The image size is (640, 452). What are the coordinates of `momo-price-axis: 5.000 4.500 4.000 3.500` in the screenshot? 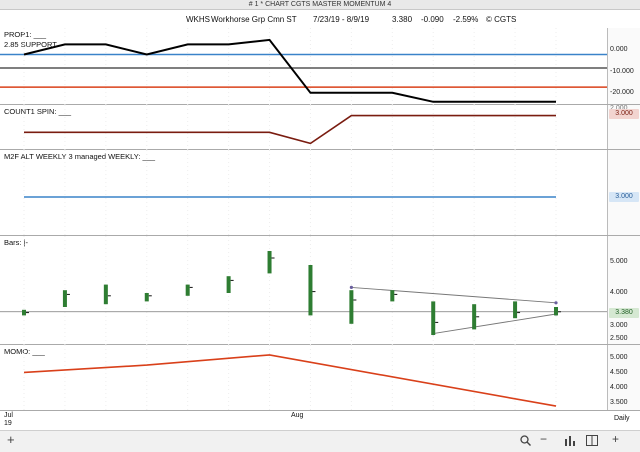 It's located at (623, 377).